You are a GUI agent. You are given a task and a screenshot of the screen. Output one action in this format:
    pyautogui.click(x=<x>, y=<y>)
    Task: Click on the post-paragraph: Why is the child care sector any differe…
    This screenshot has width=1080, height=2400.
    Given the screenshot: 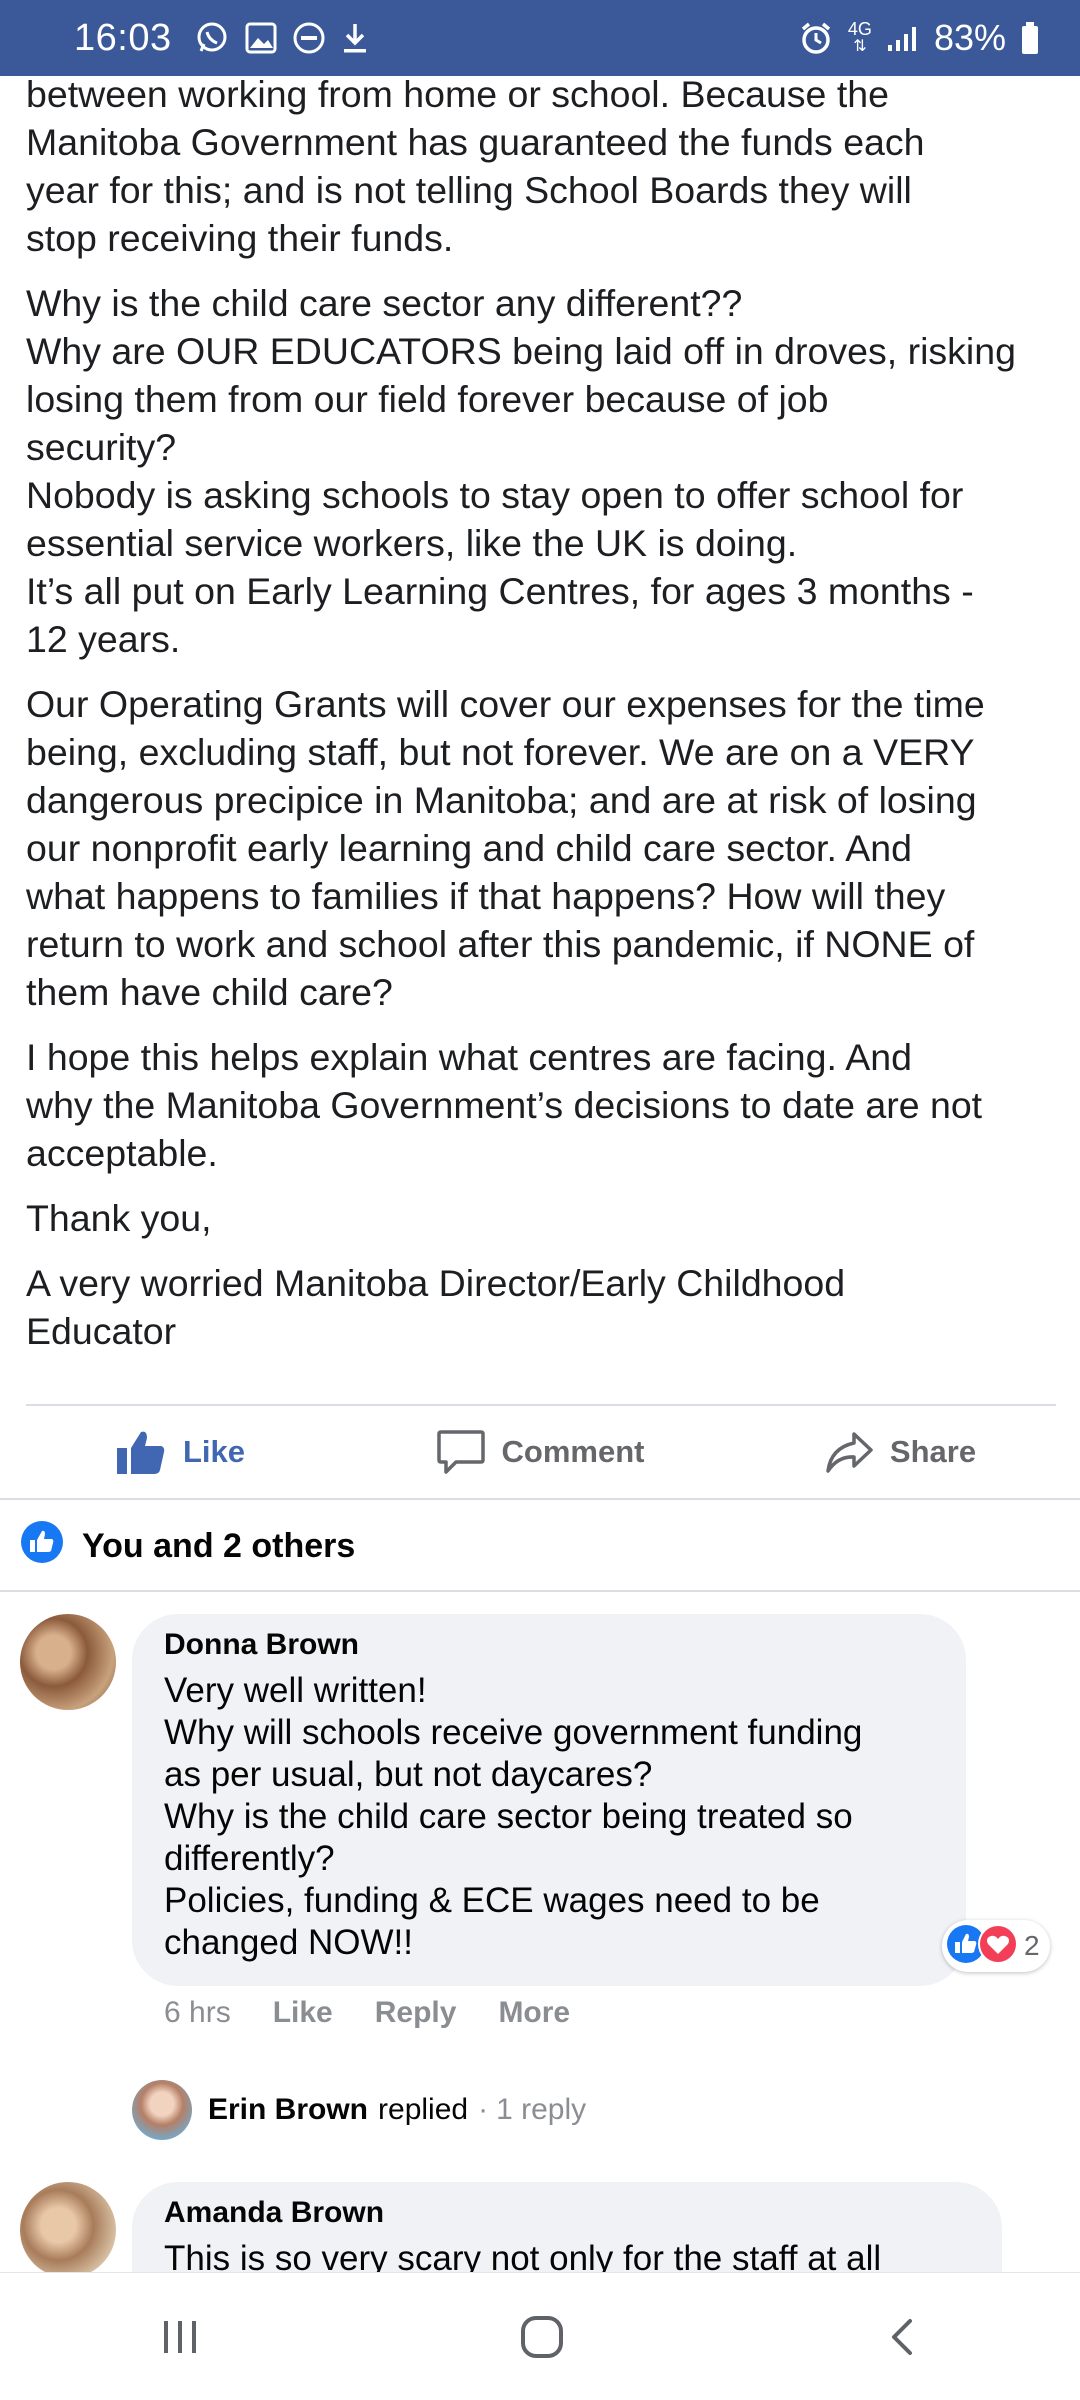 What is the action you would take?
    pyautogui.click(x=521, y=471)
    